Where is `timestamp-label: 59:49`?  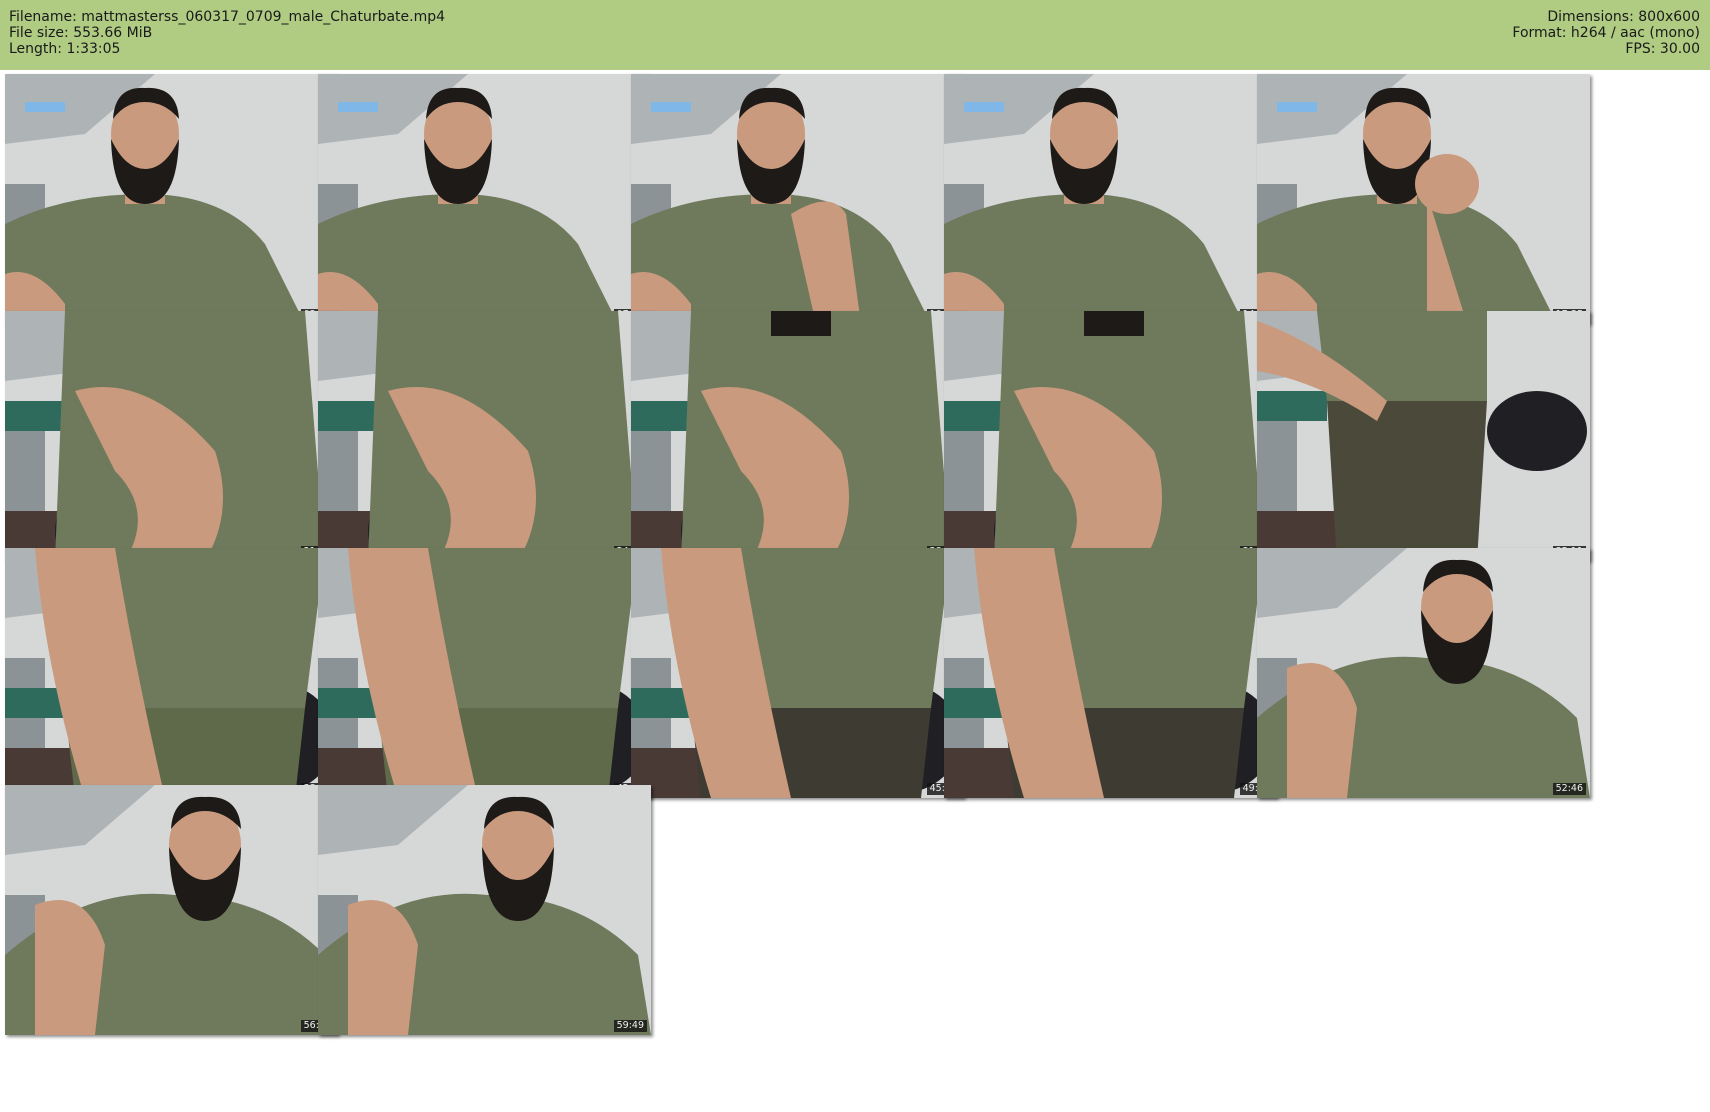
timestamp-label: 59:49 is located at coordinates (630, 1026).